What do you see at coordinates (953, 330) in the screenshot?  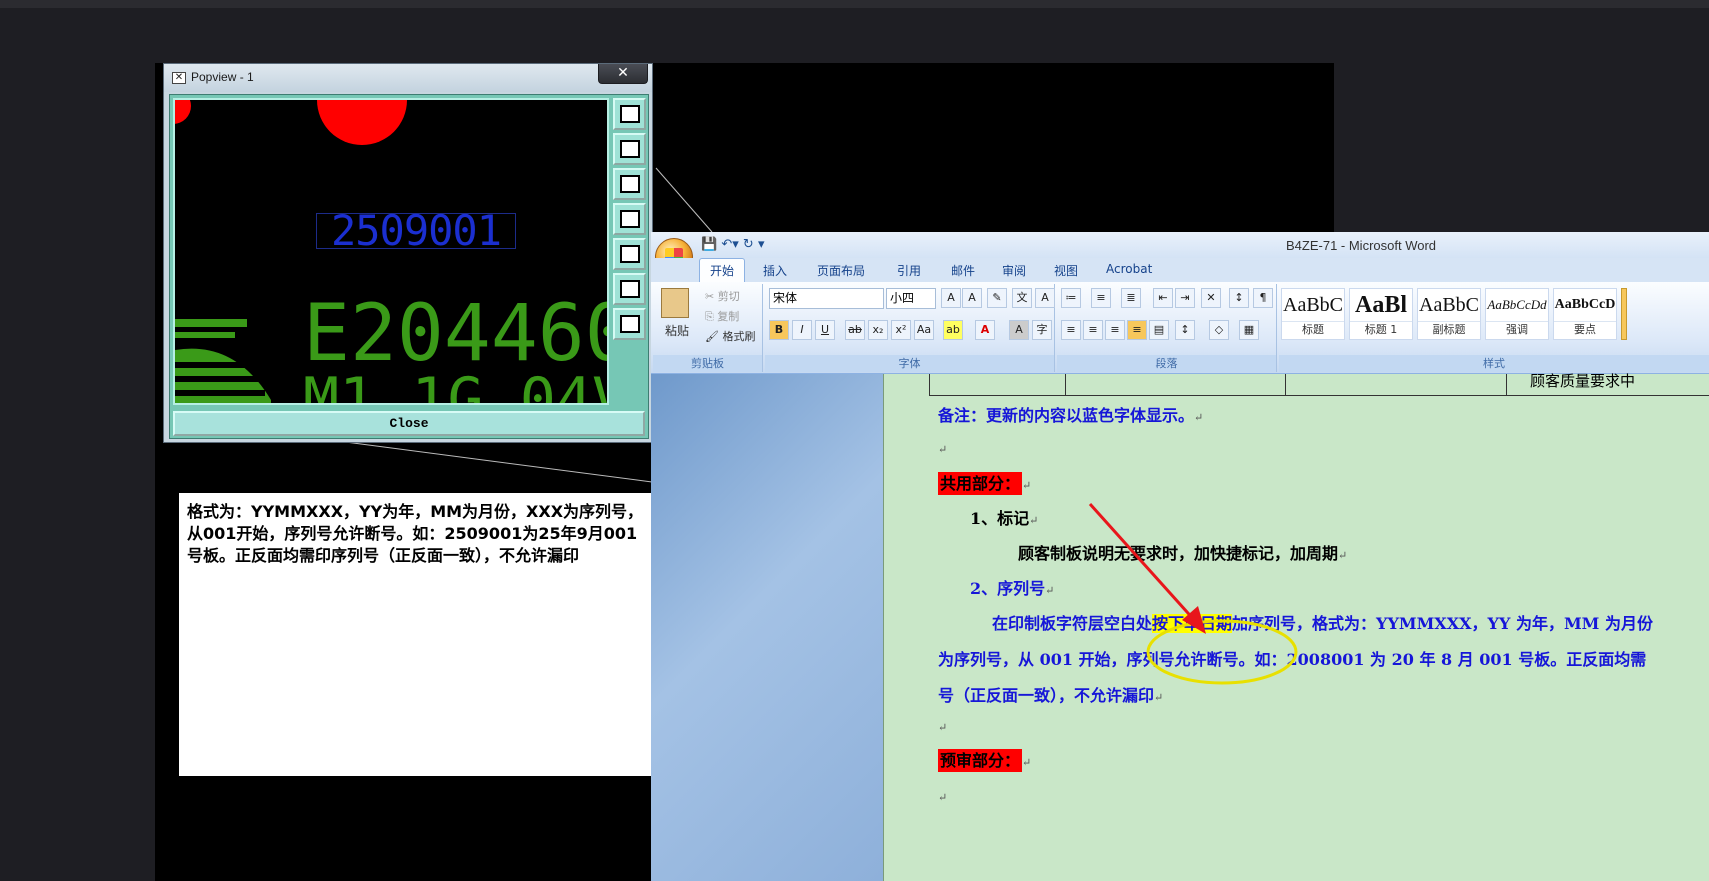 I see `highlight-icon: ab` at bounding box center [953, 330].